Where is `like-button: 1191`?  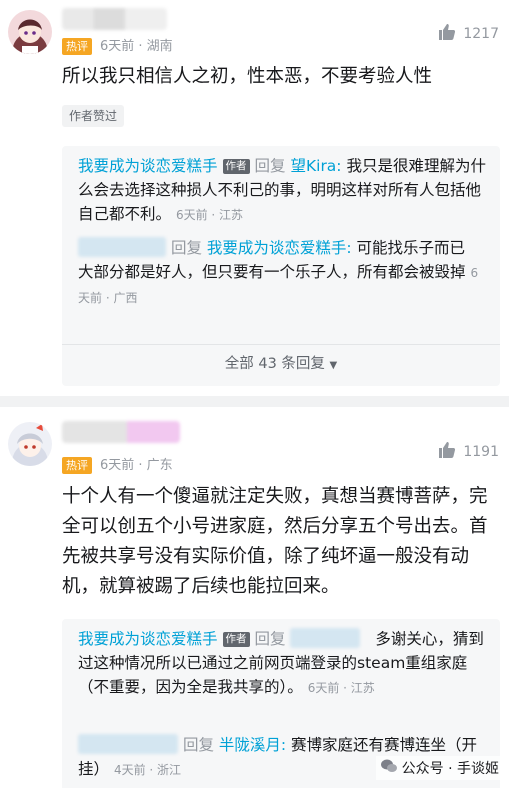
like-button: 1191 is located at coordinates (468, 452).